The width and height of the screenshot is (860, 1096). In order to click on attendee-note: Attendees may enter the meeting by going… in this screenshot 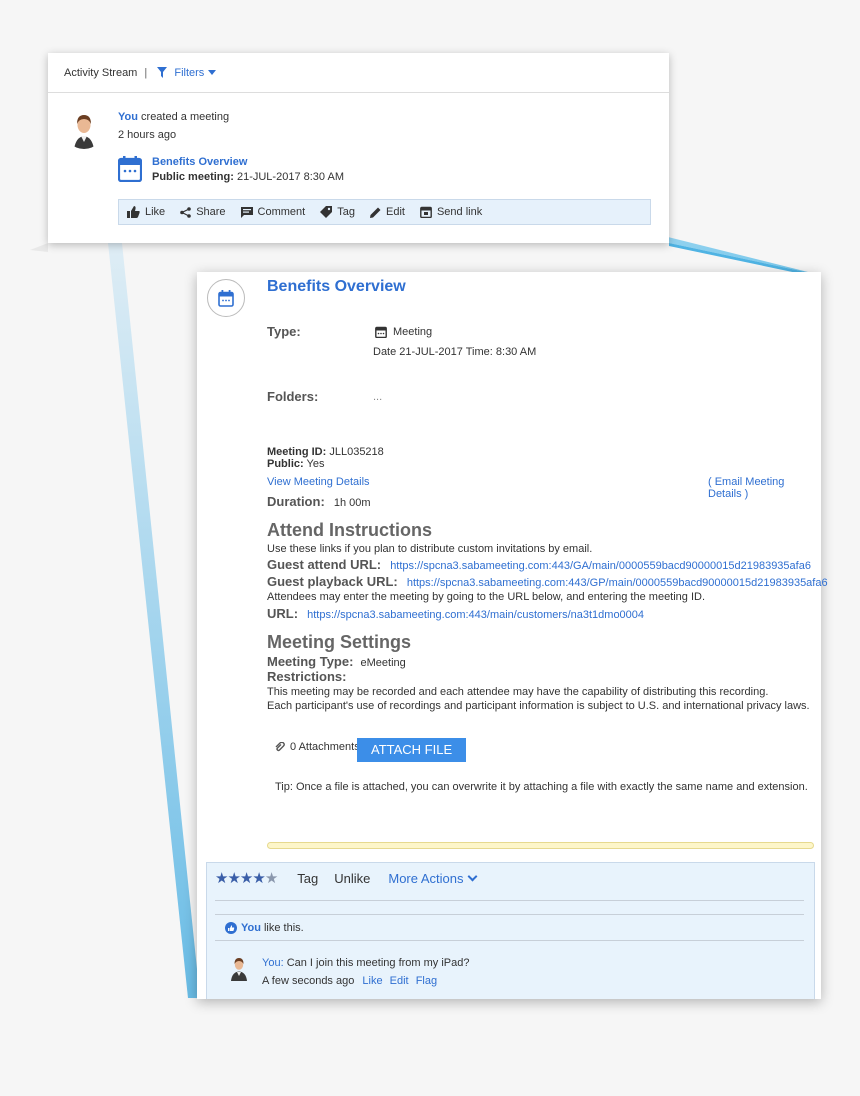, I will do `click(486, 597)`.